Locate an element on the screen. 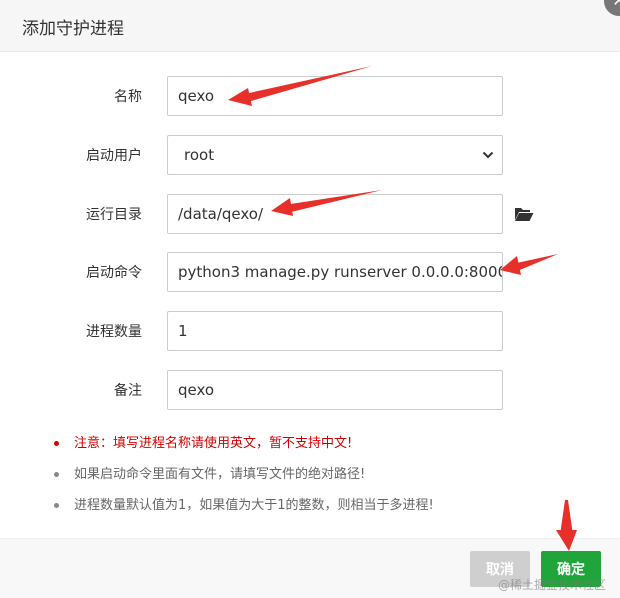  command-label: 启动命令 is located at coordinates (114, 273).